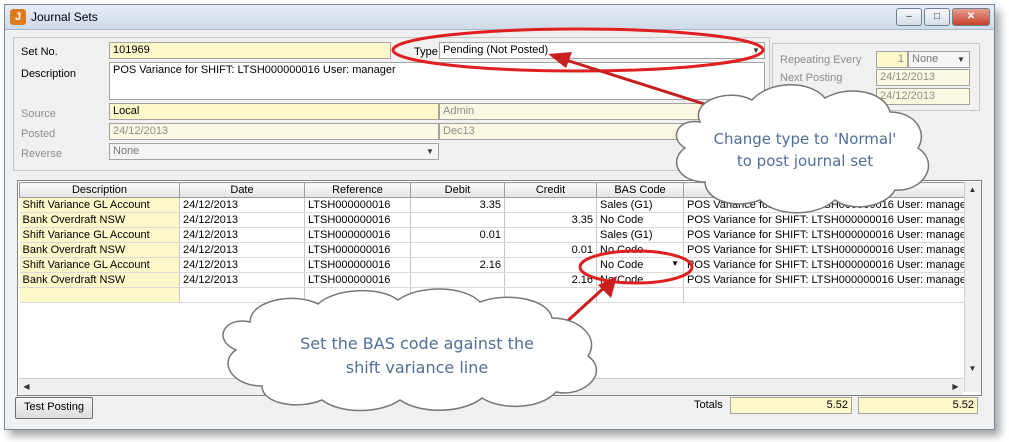  I want to click on type-callout-line1: Change type to 'Normal', so click(805, 139).